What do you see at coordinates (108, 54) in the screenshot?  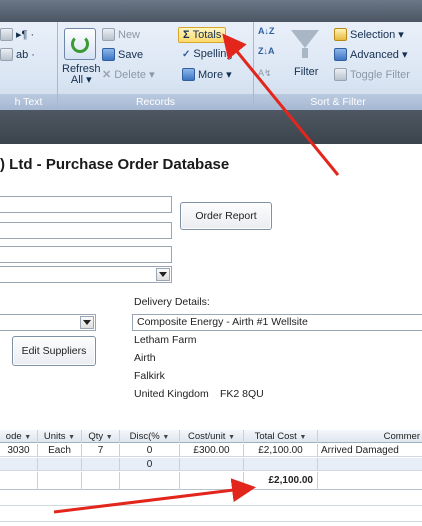 I see `save-icon` at bounding box center [108, 54].